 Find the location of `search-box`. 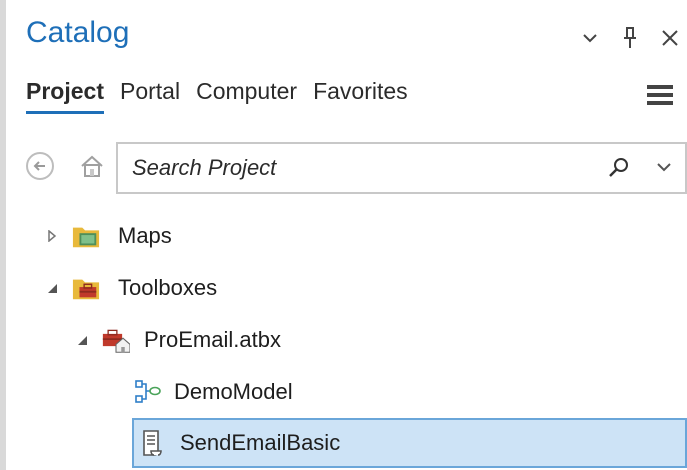

search-box is located at coordinates (401, 168).